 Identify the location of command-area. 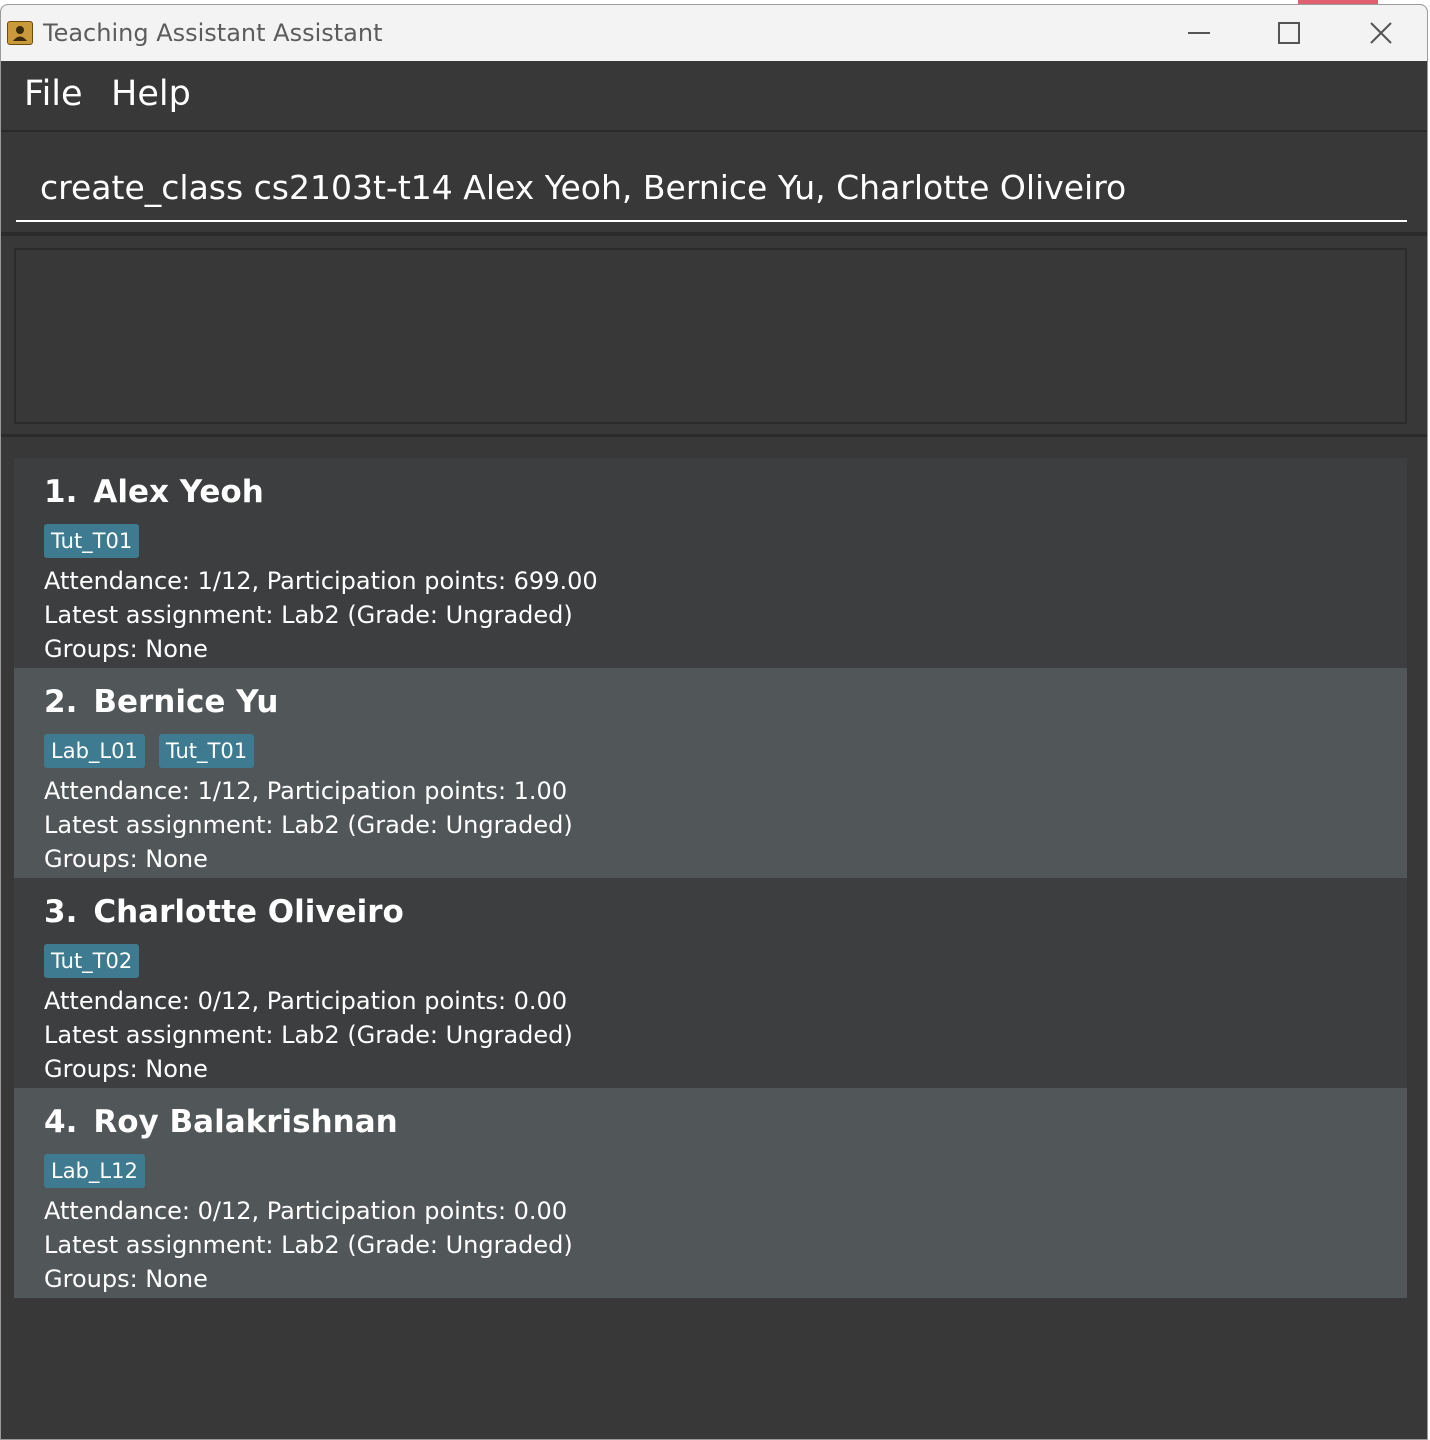
(714, 184).